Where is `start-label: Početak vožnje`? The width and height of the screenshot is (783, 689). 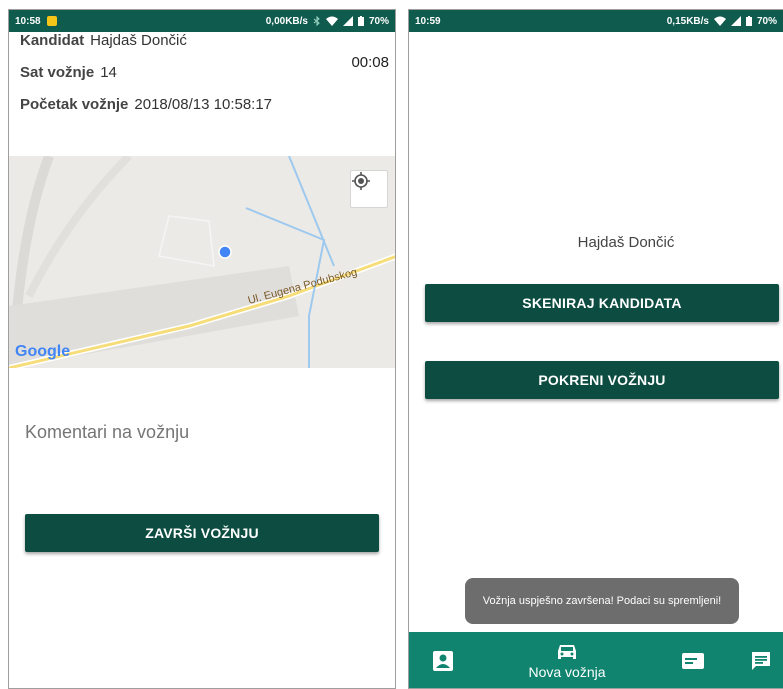
start-label: Početak vožnje is located at coordinates (74, 104).